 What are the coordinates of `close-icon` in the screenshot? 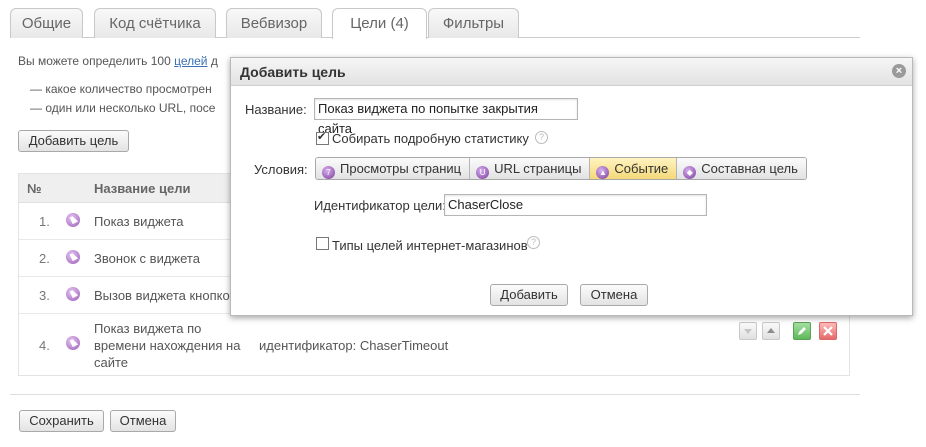 It's located at (828, 331).